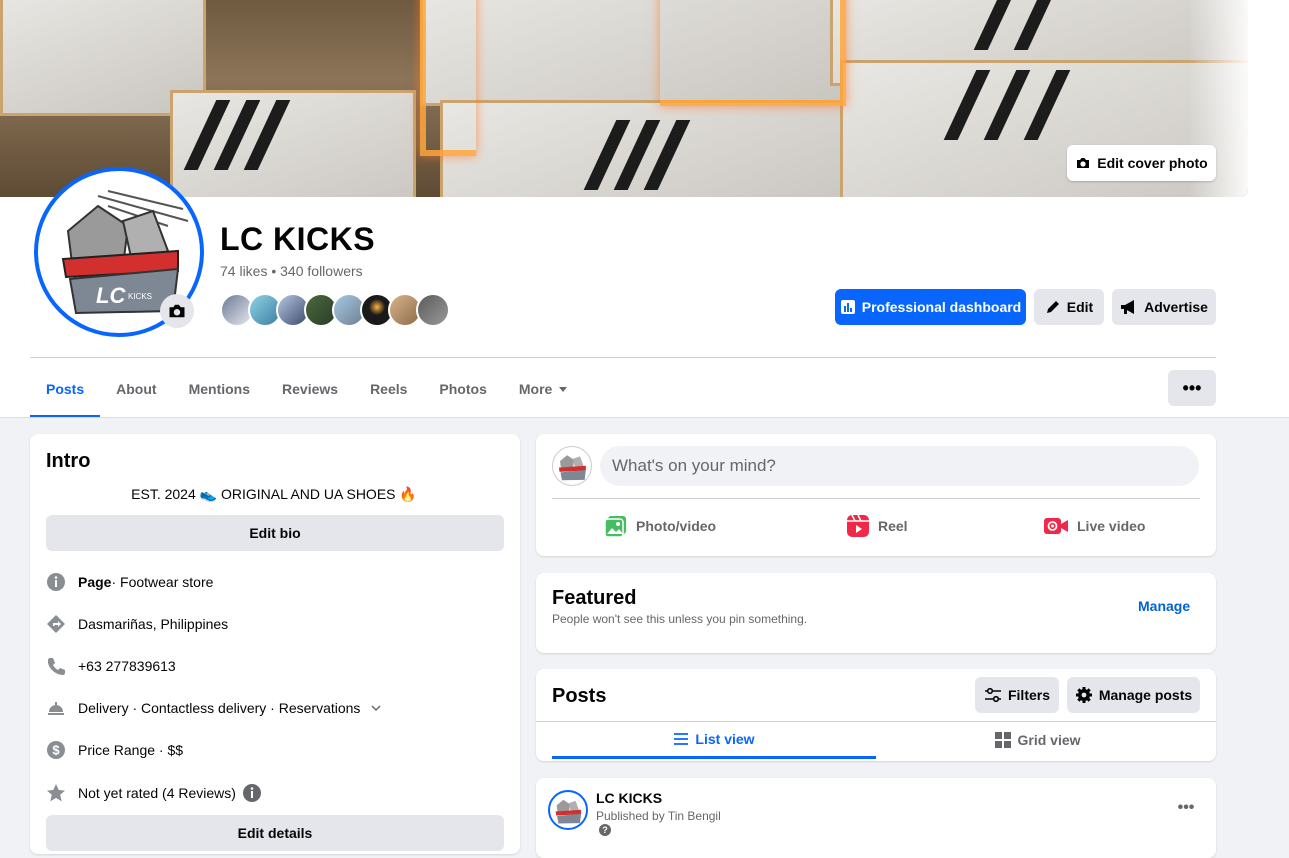 This screenshot has height=858, width=1289. I want to click on more-options-button: •••, so click(1192, 388).